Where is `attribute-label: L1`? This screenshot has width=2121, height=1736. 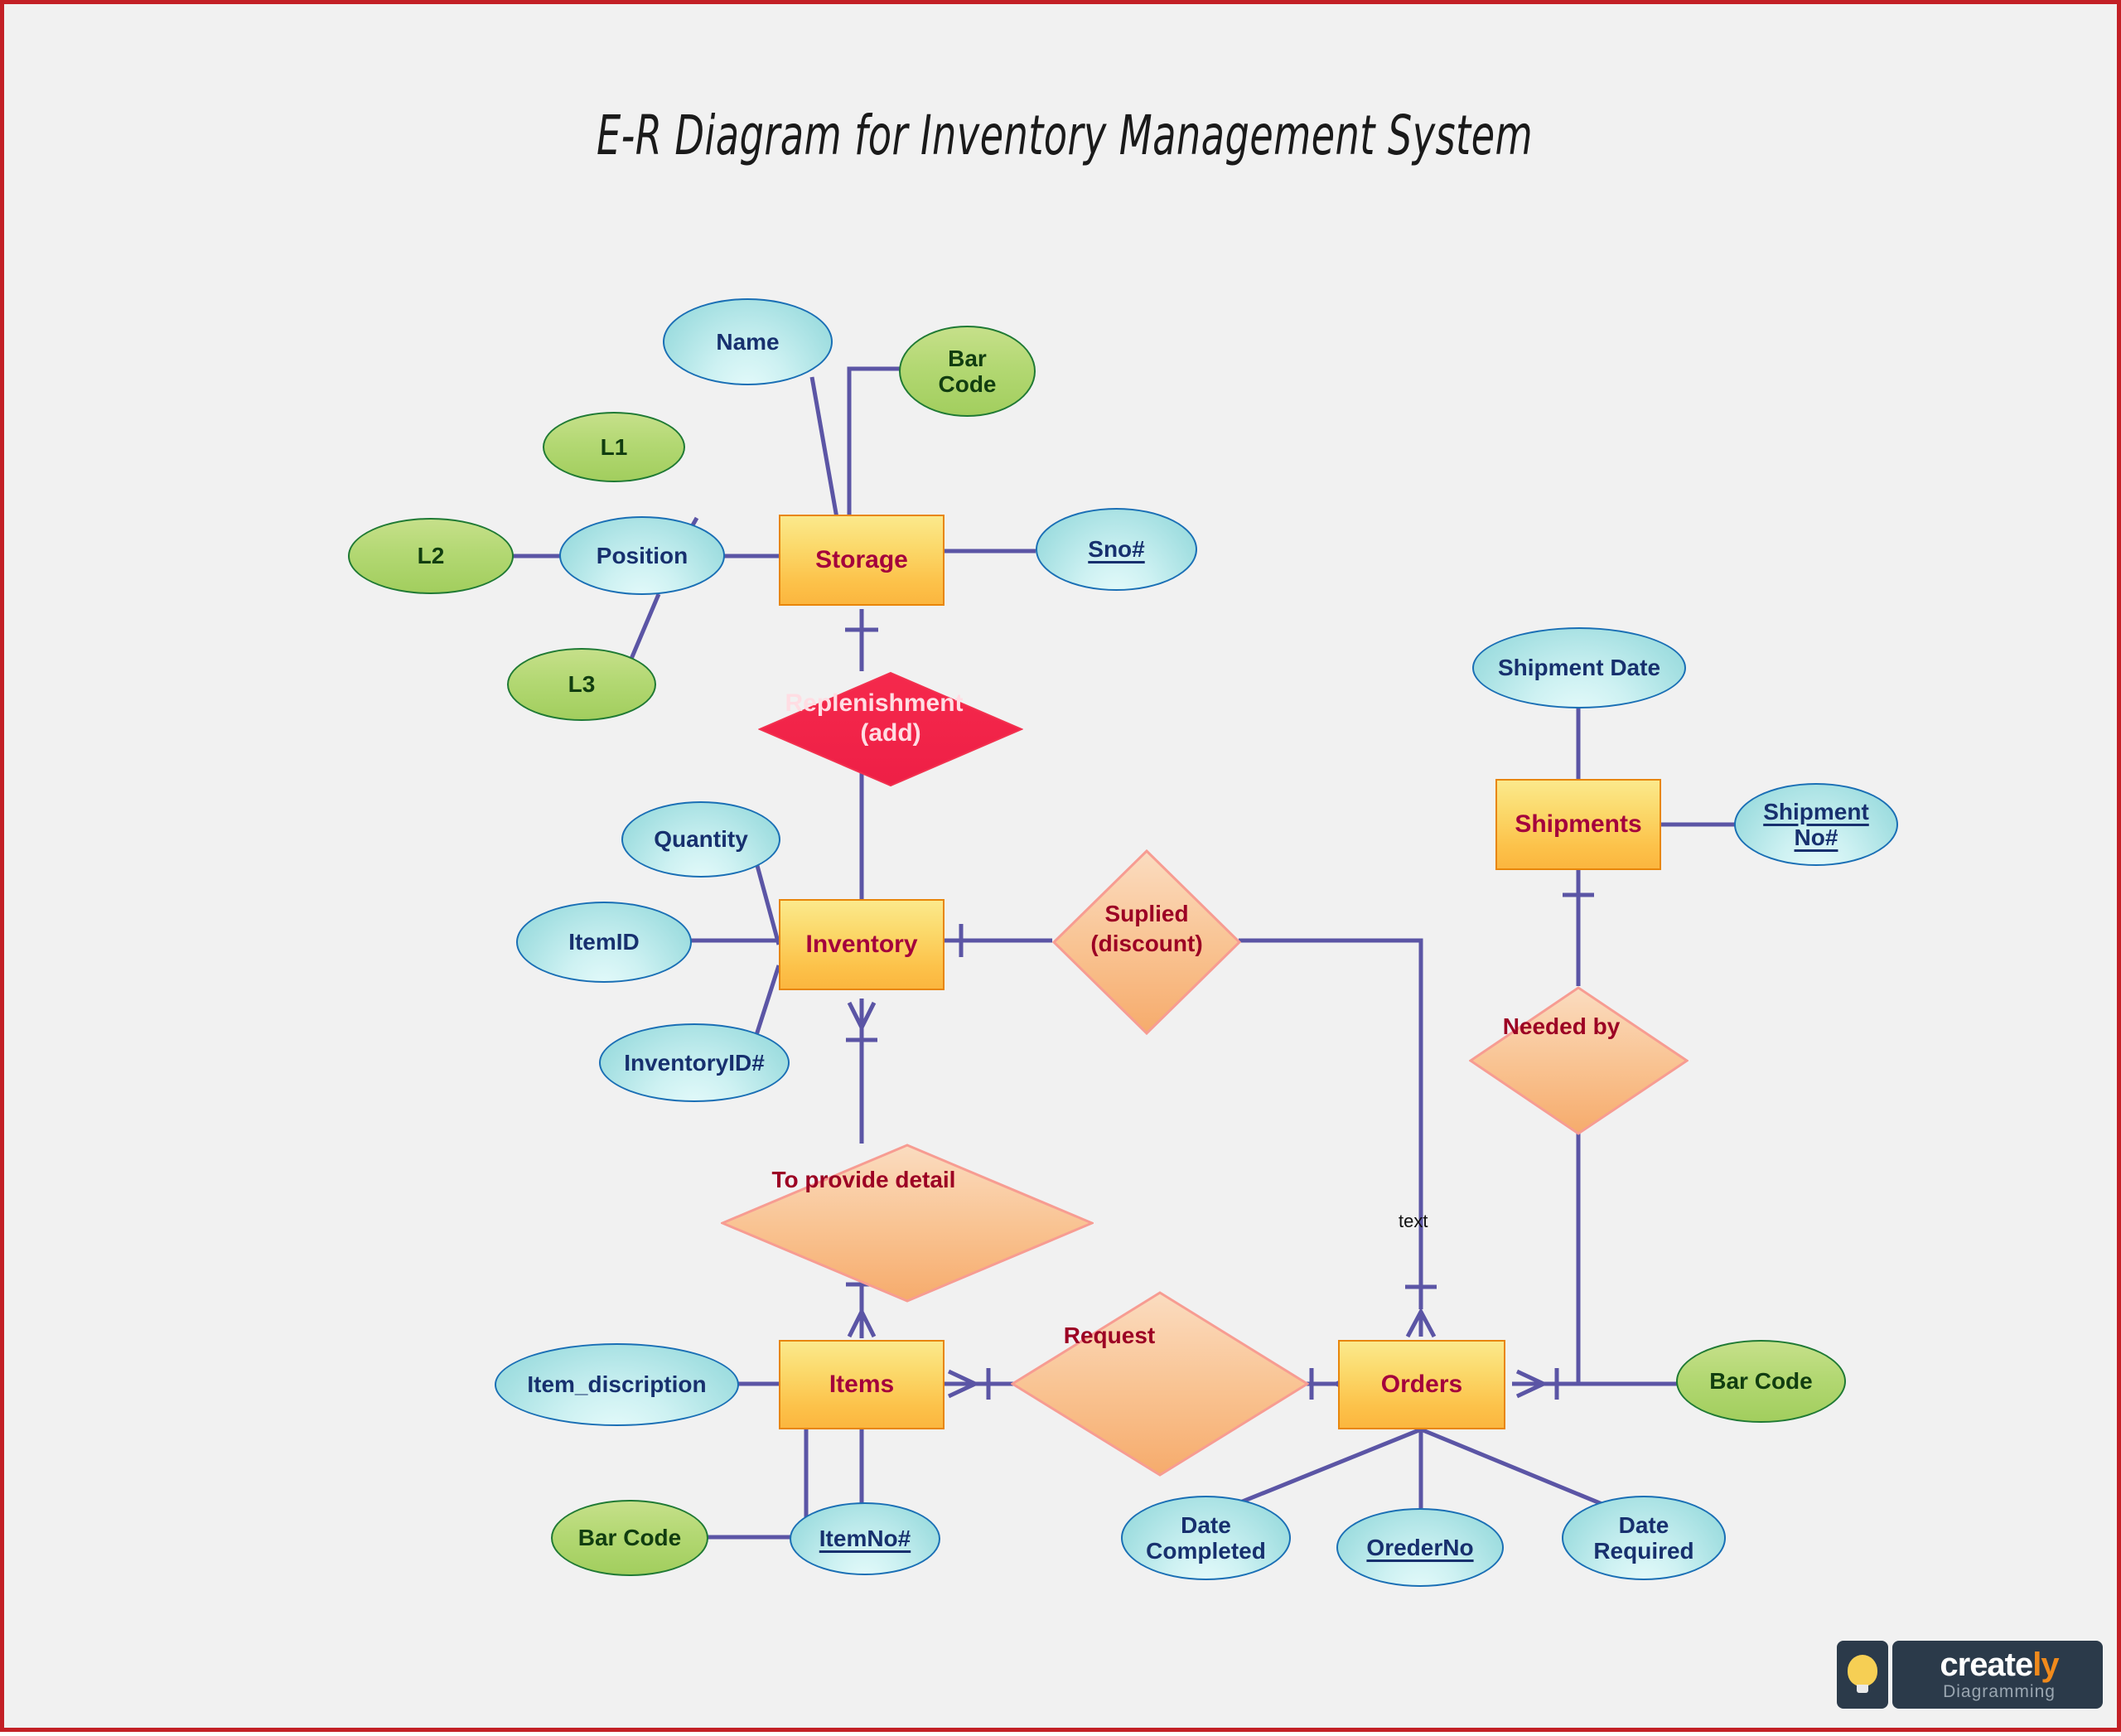 attribute-label: L1 is located at coordinates (614, 446).